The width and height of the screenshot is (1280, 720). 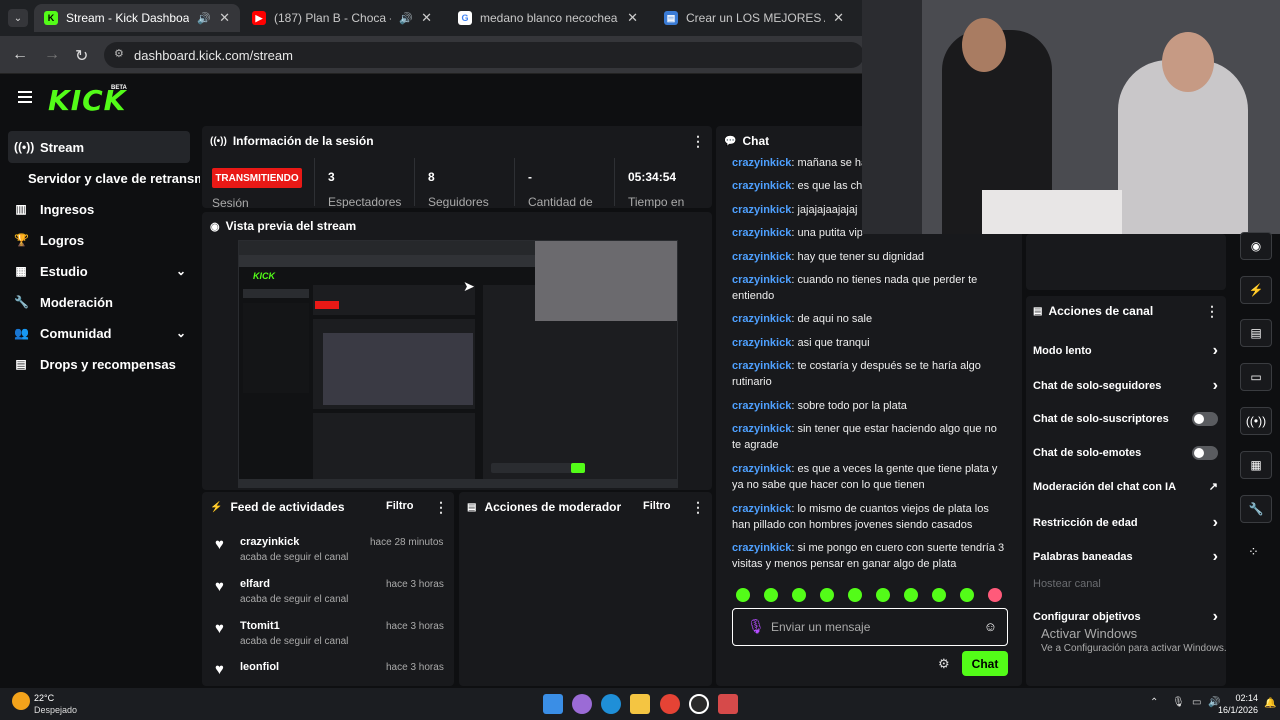 I want to click on mod-filter-button: Filtro, so click(x=657, y=506).